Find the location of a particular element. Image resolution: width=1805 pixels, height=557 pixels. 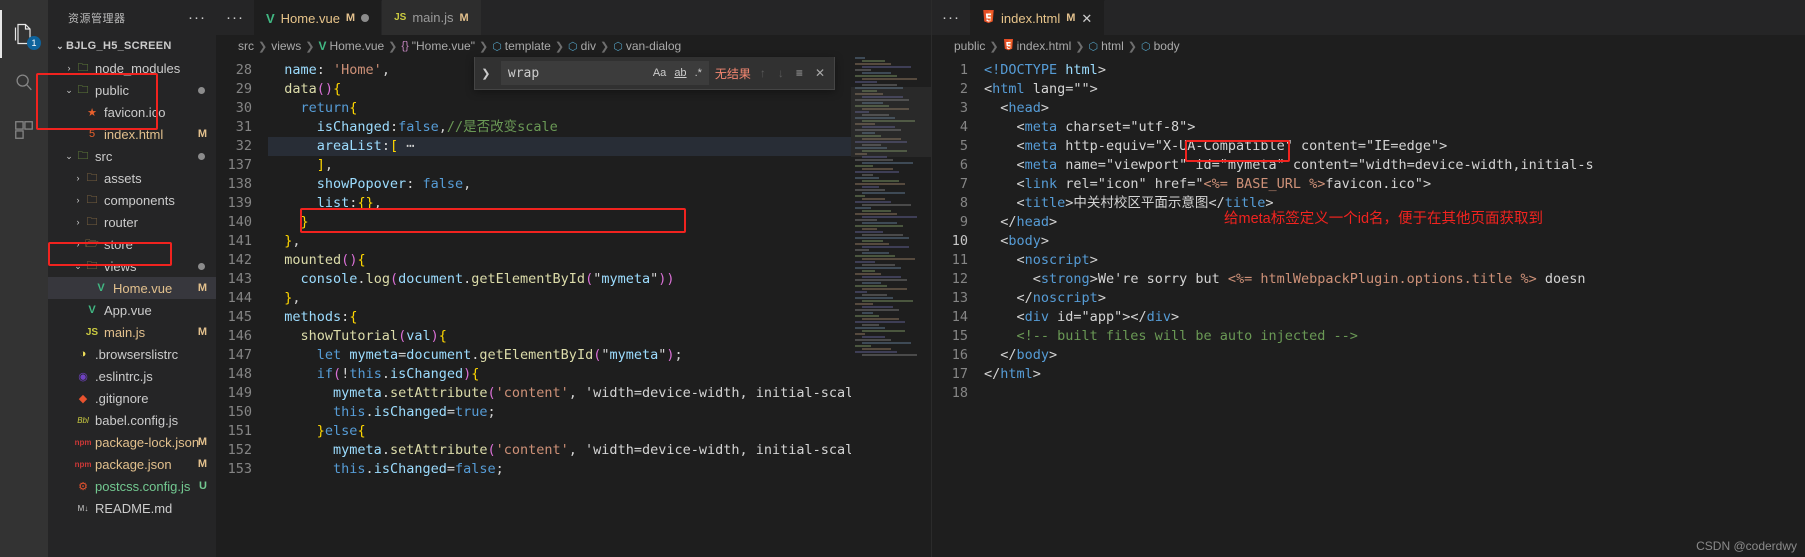

breadcrumb-item-template: ⬡ template is located at coordinates (521, 46).